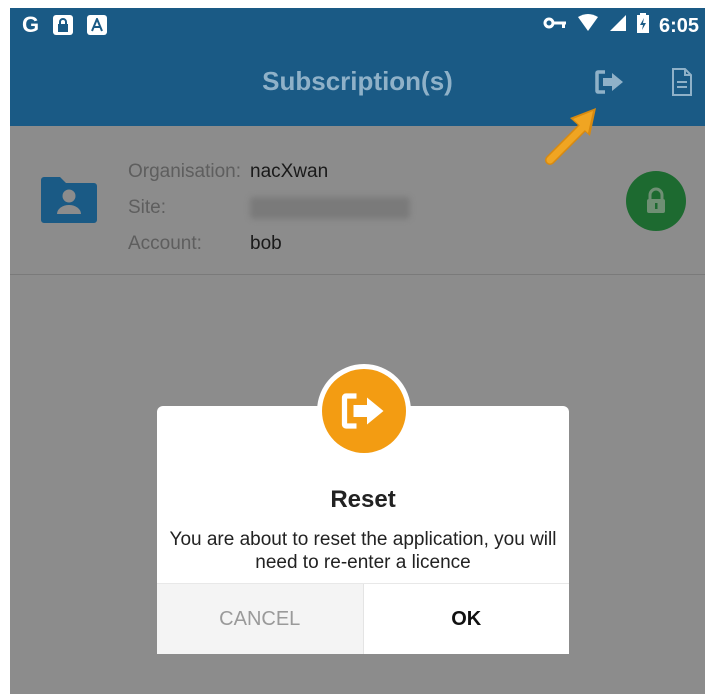 This screenshot has width=705, height=694. Describe the element at coordinates (555, 25) in the screenshot. I see `vpn-key-icon` at that location.